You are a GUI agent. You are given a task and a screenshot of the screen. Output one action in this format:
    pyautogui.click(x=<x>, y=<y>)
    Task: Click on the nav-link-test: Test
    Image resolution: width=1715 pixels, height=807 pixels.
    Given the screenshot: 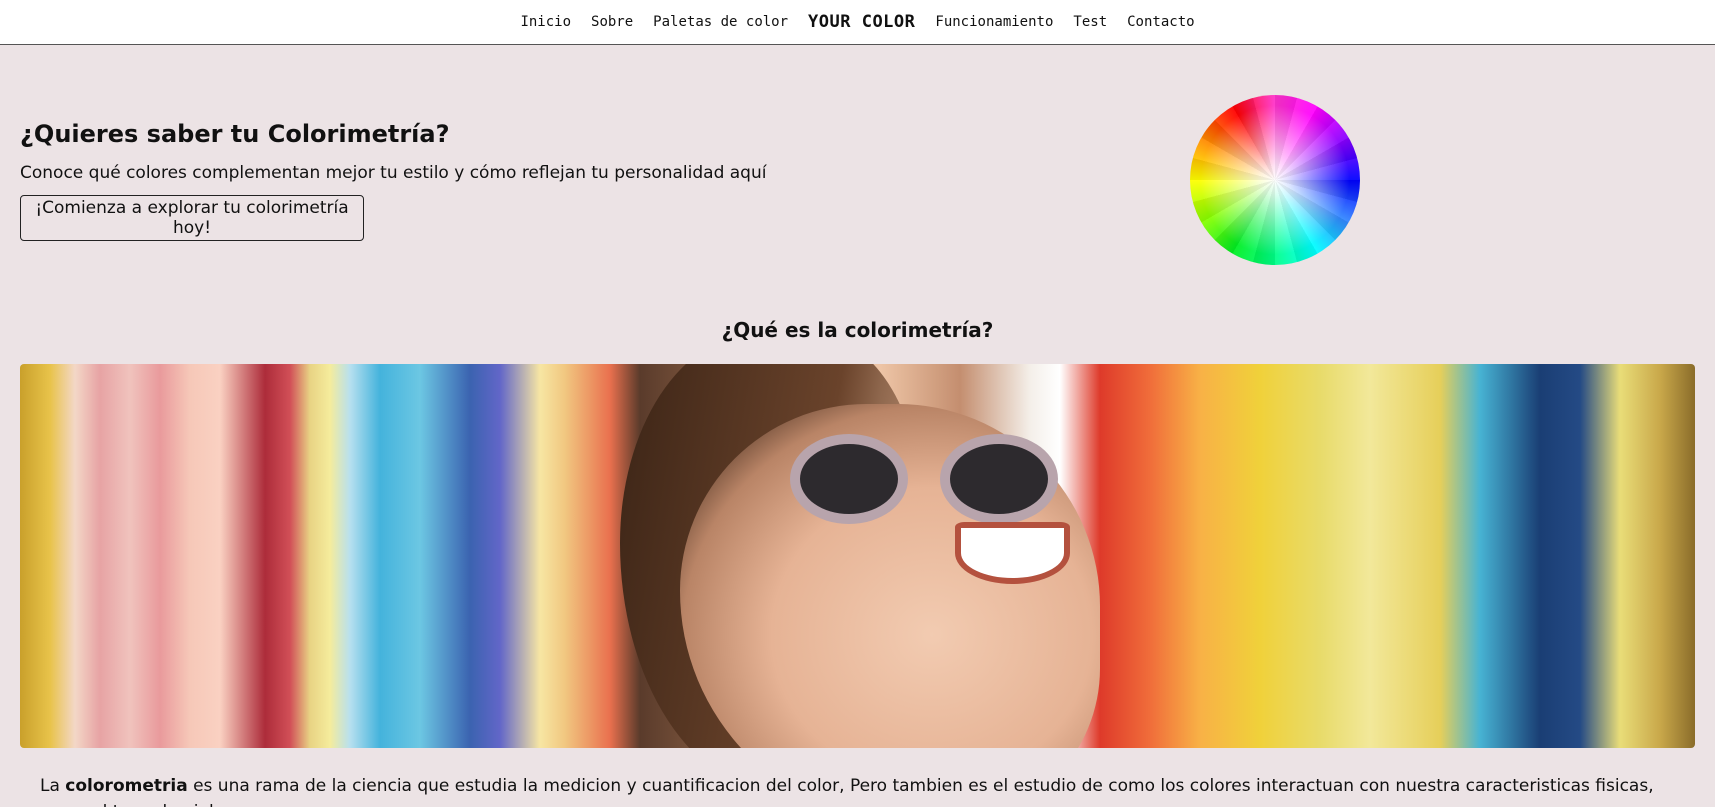 What is the action you would take?
    pyautogui.click(x=1090, y=22)
    